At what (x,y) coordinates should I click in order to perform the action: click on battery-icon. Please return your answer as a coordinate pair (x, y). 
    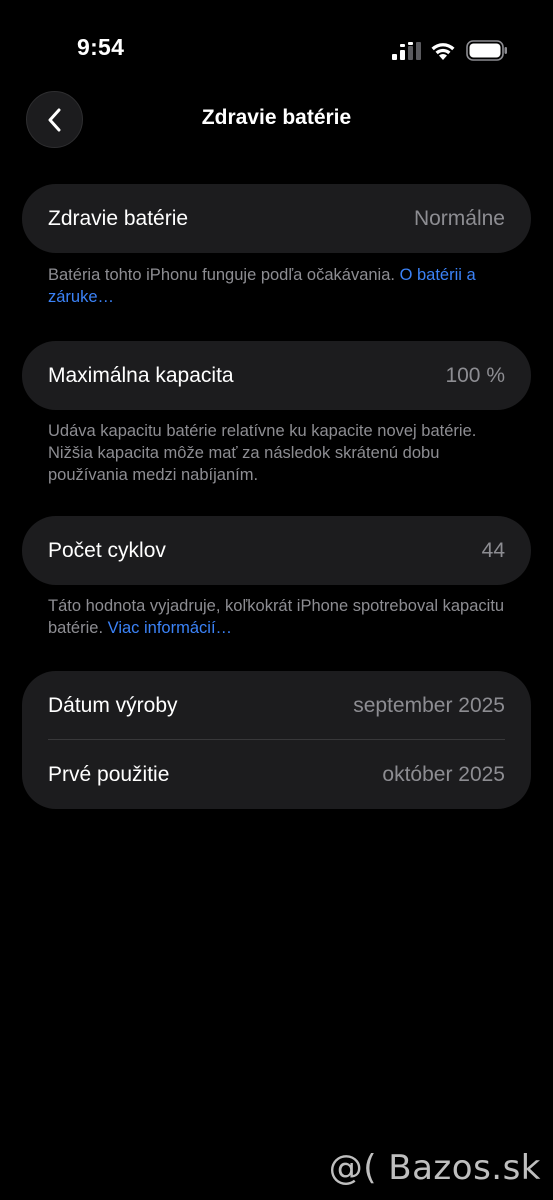
    Looking at the image, I should click on (486, 50).